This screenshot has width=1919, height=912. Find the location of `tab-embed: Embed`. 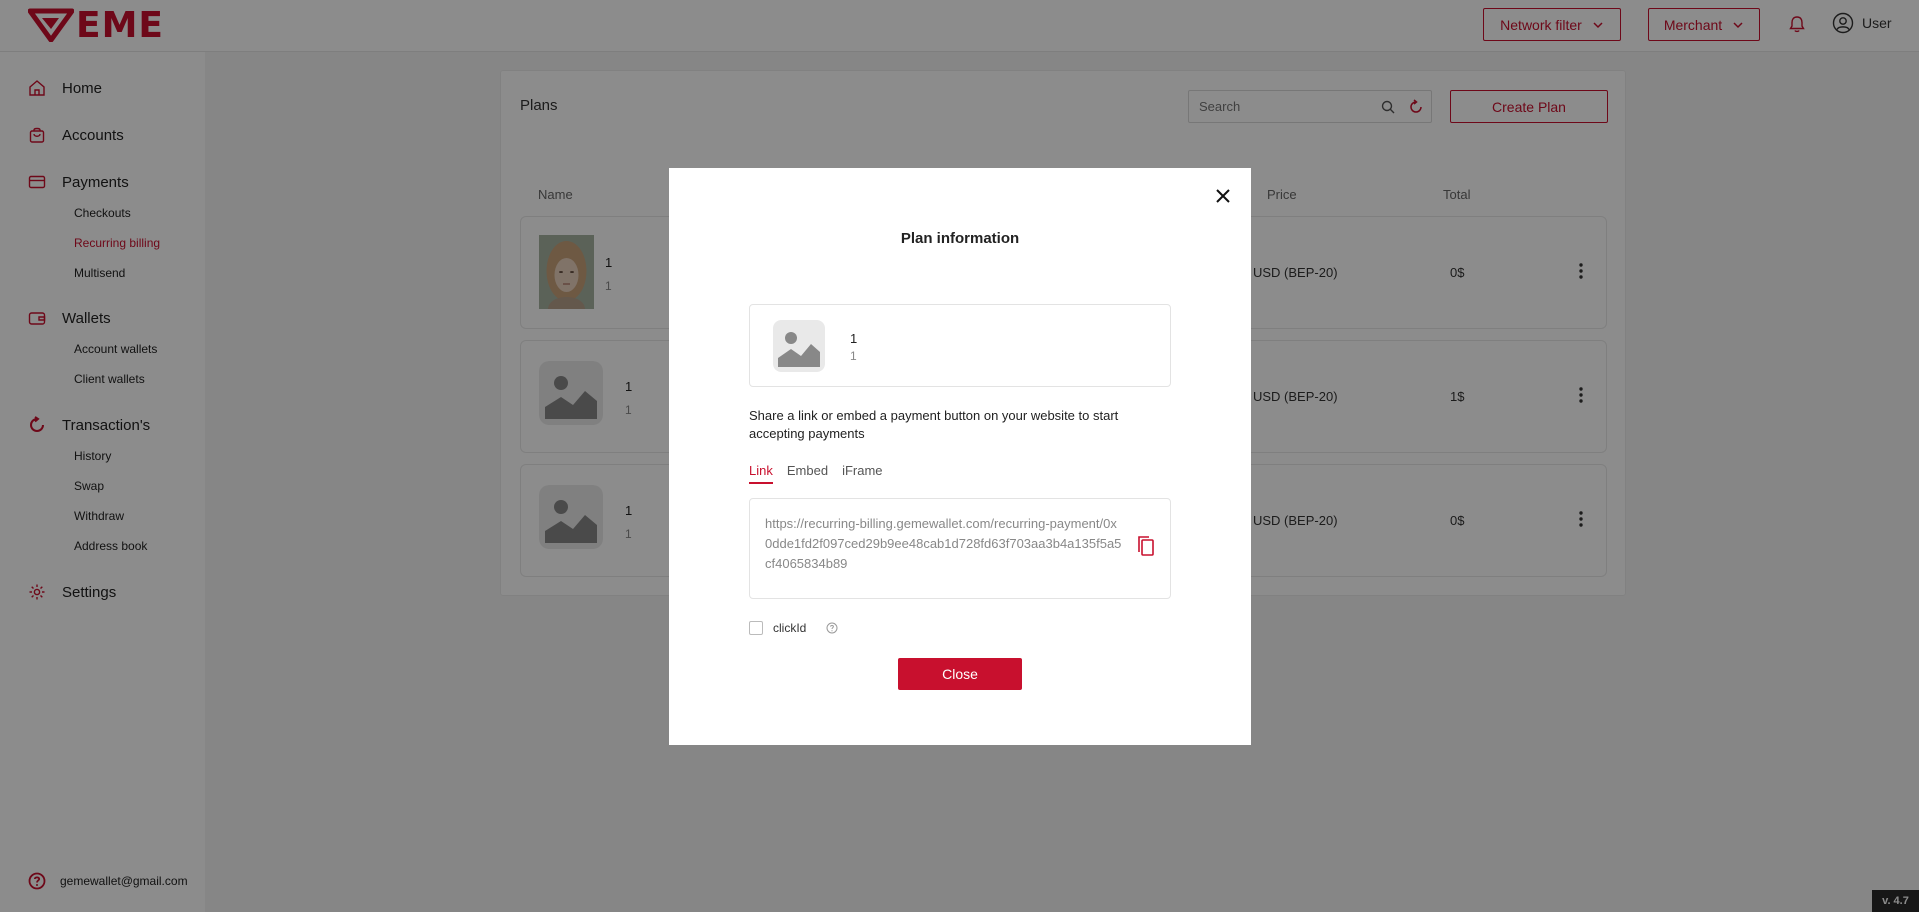

tab-embed: Embed is located at coordinates (807, 473).